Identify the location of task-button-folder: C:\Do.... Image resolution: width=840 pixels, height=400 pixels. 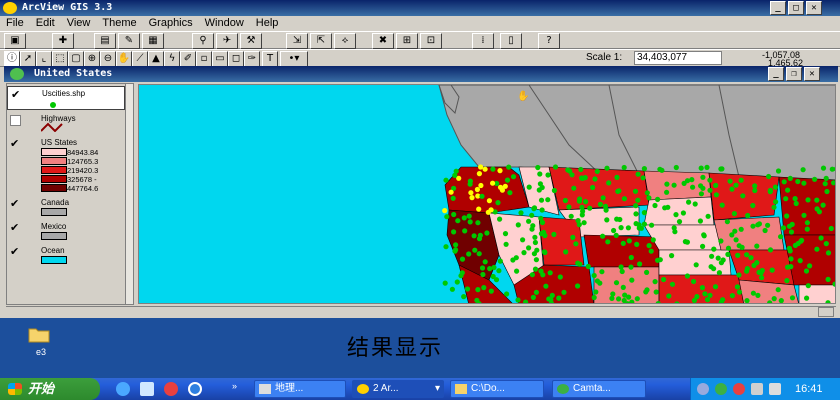
(497, 389).